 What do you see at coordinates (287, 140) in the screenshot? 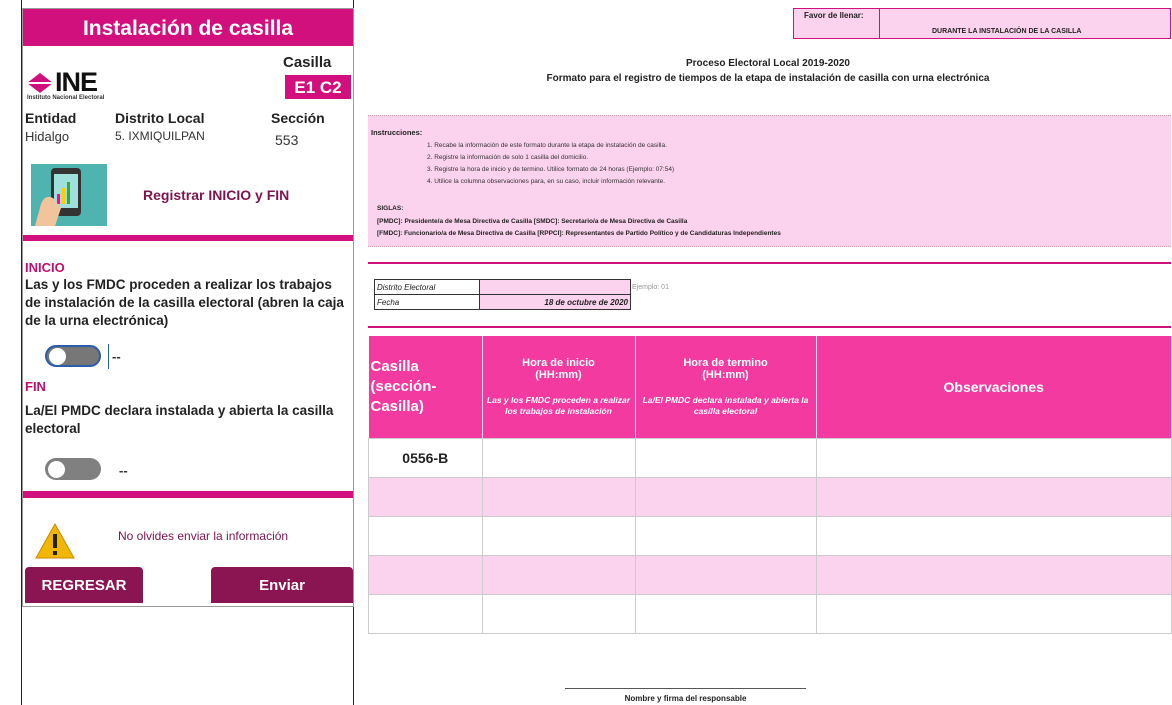
I see `seccion-value: 553` at bounding box center [287, 140].